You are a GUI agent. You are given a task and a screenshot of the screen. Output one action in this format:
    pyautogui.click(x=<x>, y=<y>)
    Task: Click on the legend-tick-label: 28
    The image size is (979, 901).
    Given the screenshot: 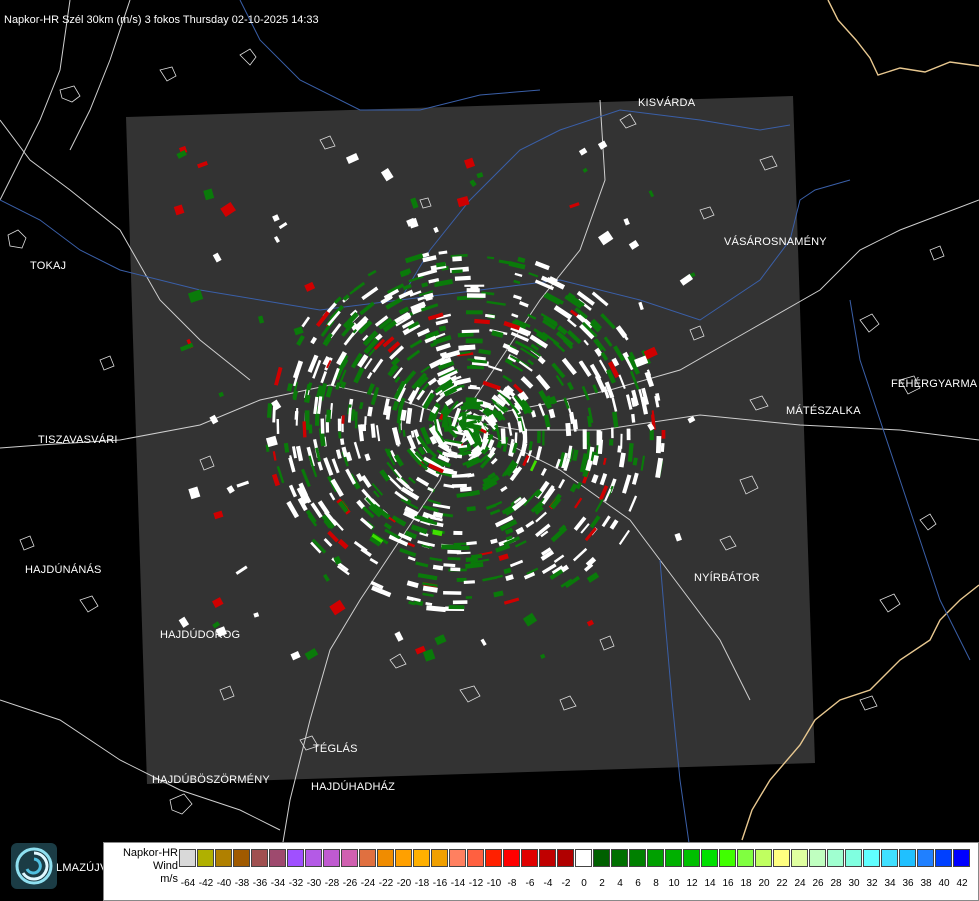 What is the action you would take?
    pyautogui.click(x=835, y=883)
    